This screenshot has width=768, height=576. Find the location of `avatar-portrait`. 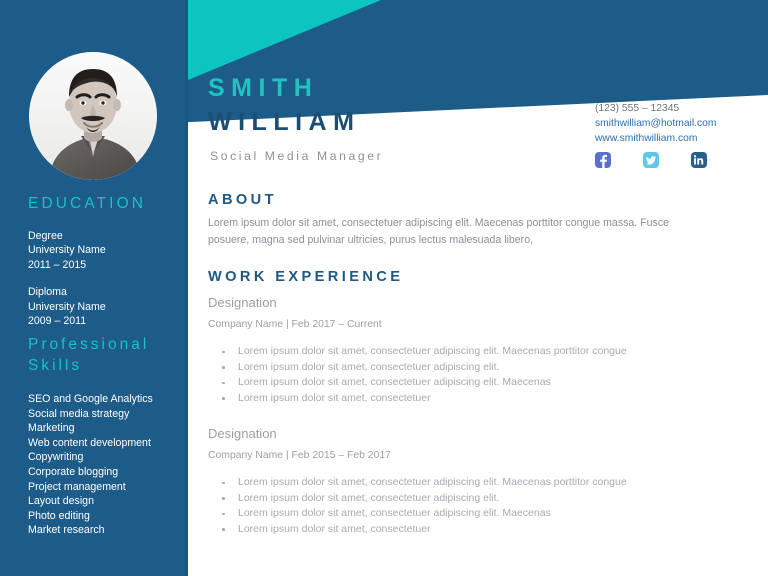

avatar-portrait is located at coordinates (93, 116).